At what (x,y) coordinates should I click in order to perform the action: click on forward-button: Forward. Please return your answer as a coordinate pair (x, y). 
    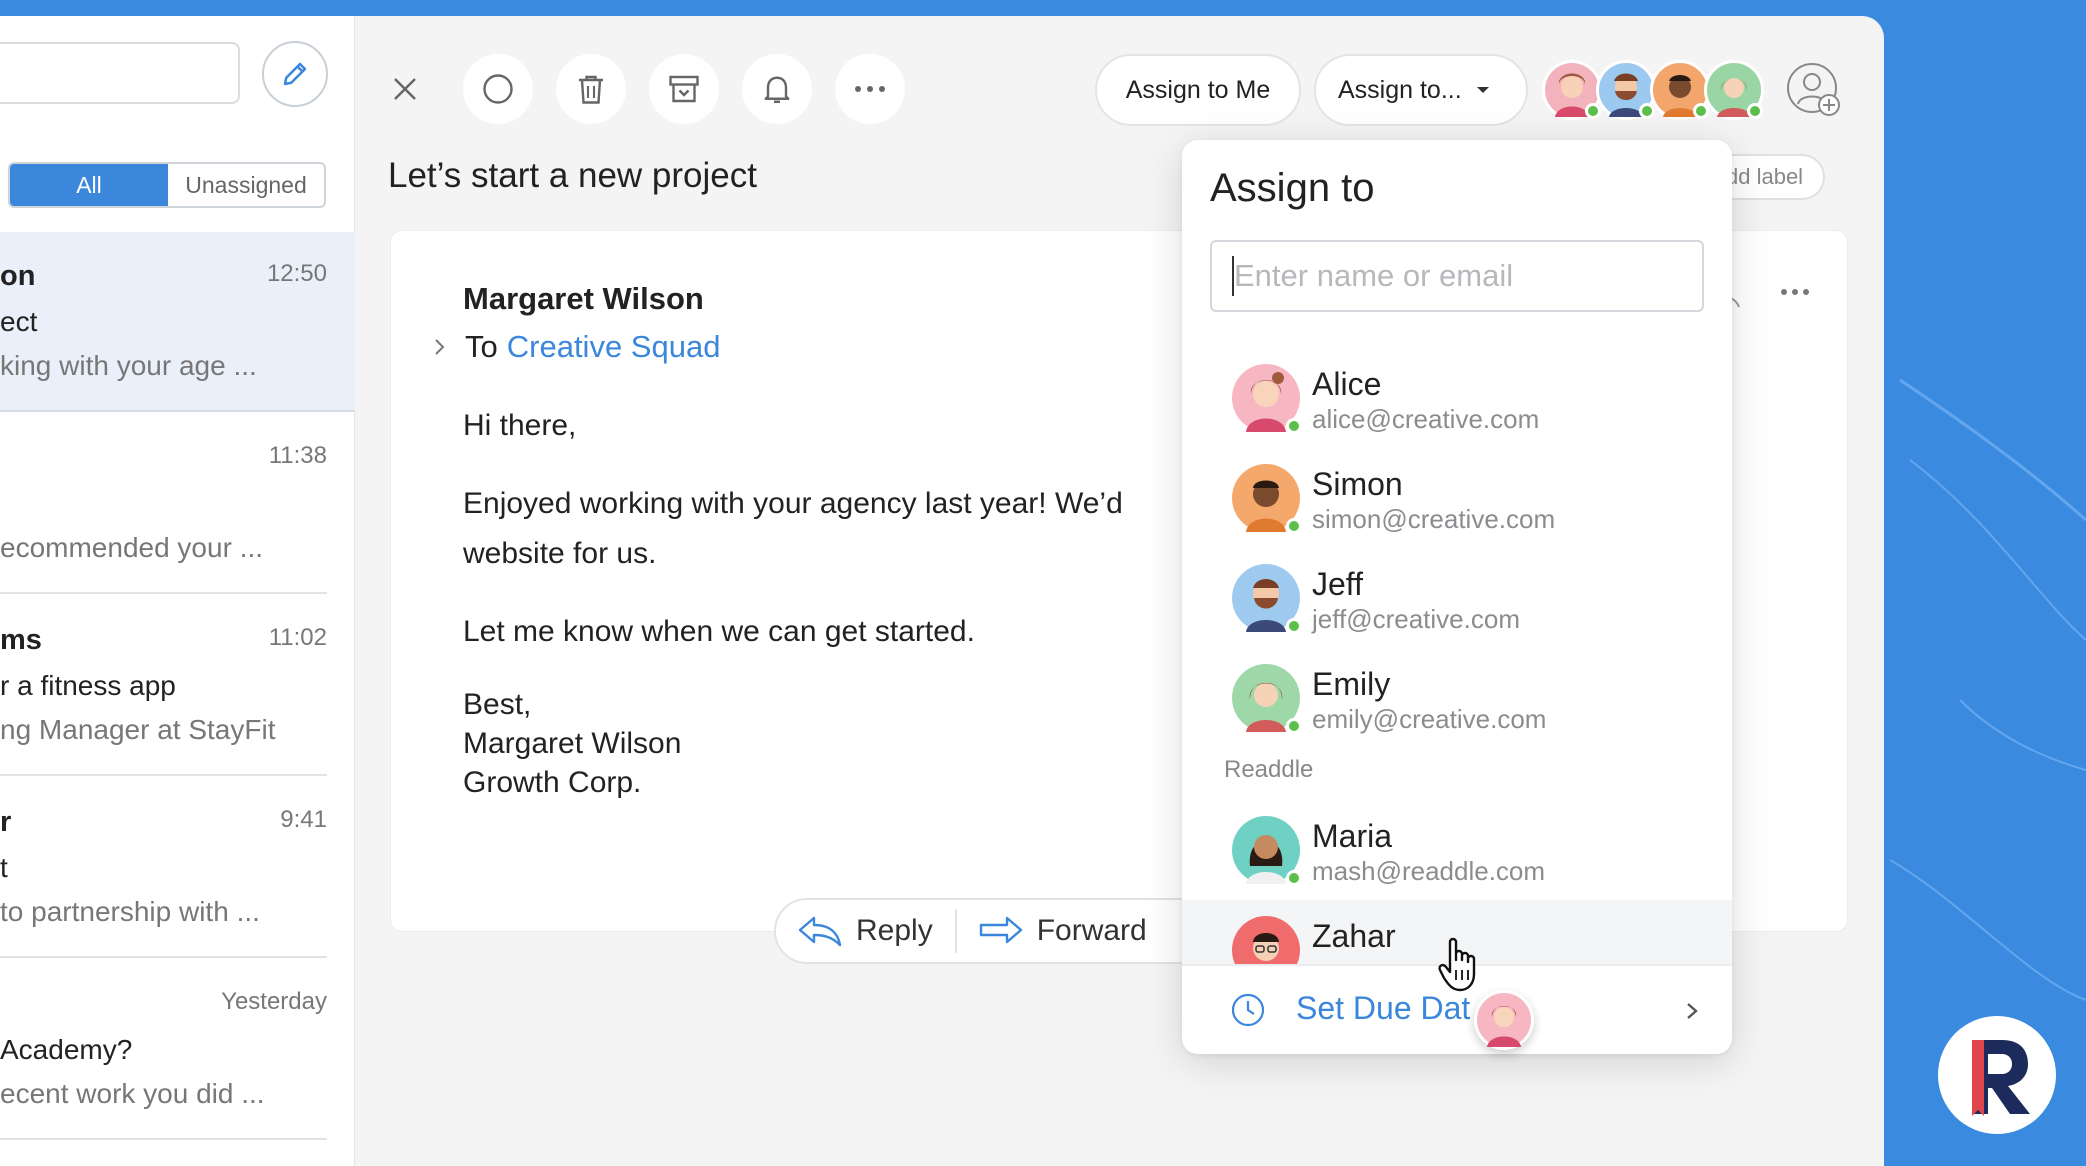
    Looking at the image, I should click on (1063, 931).